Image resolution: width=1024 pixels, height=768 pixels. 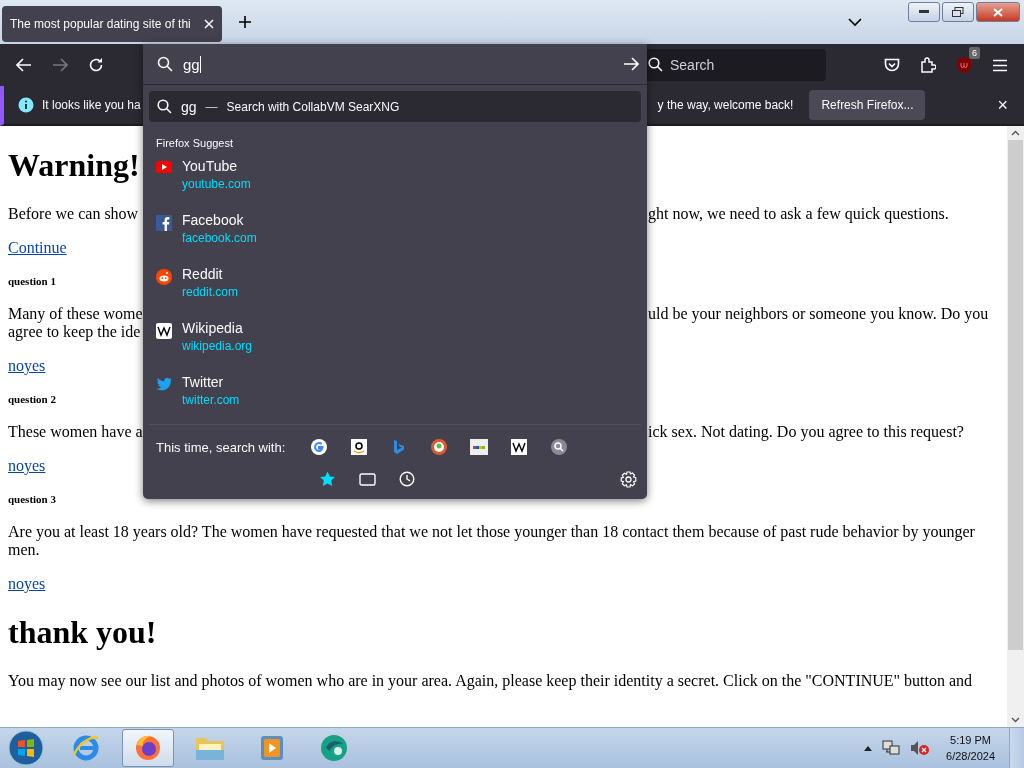 I want to click on alien-icon, so click(x=164, y=277).